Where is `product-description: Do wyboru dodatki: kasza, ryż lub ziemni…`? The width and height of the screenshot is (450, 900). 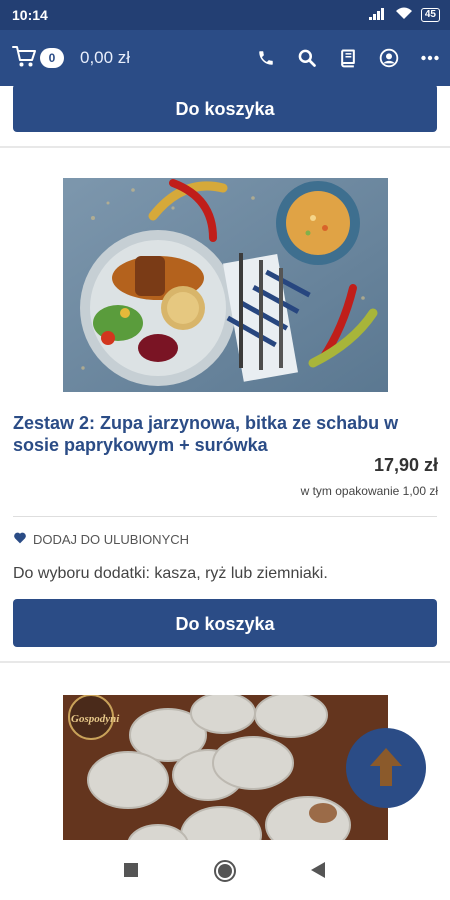 product-description: Do wyboru dodatki: kasza, ryż lub ziemni… is located at coordinates (170, 573).